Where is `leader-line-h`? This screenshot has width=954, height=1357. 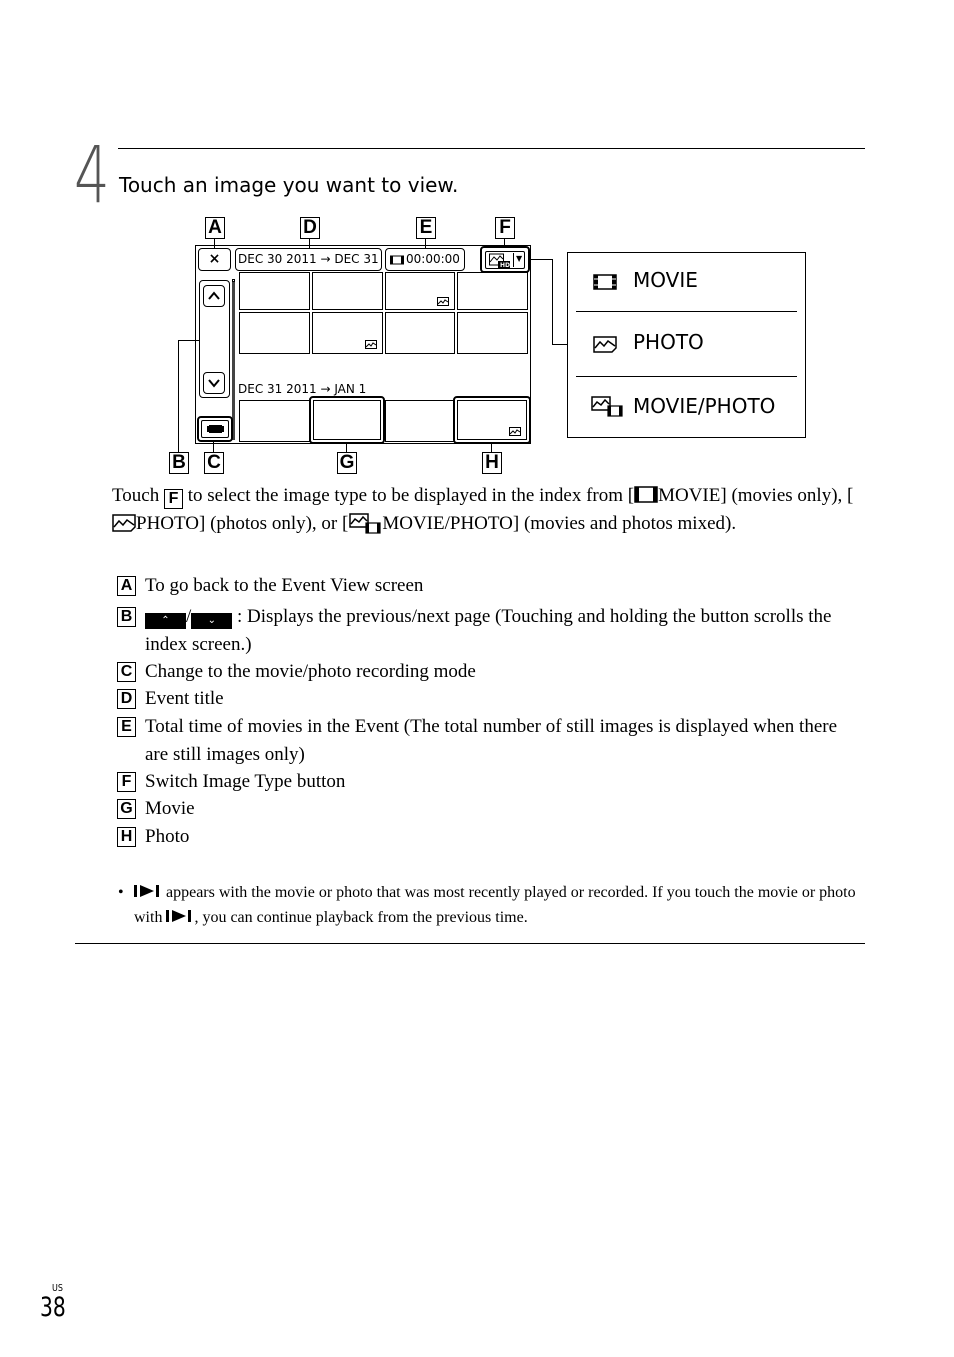
leader-line-h is located at coordinates (491, 447).